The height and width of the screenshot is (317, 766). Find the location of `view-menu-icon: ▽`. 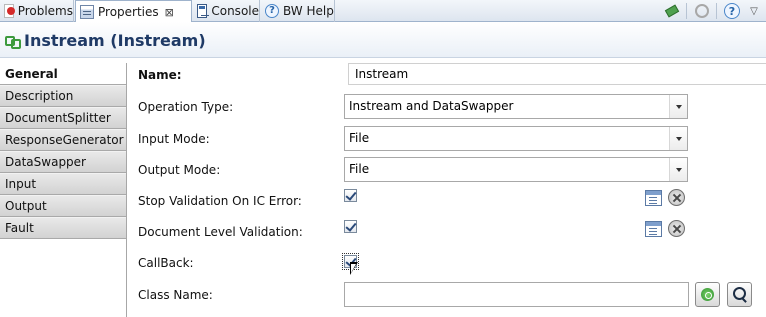

view-menu-icon: ▽ is located at coordinates (754, 11).